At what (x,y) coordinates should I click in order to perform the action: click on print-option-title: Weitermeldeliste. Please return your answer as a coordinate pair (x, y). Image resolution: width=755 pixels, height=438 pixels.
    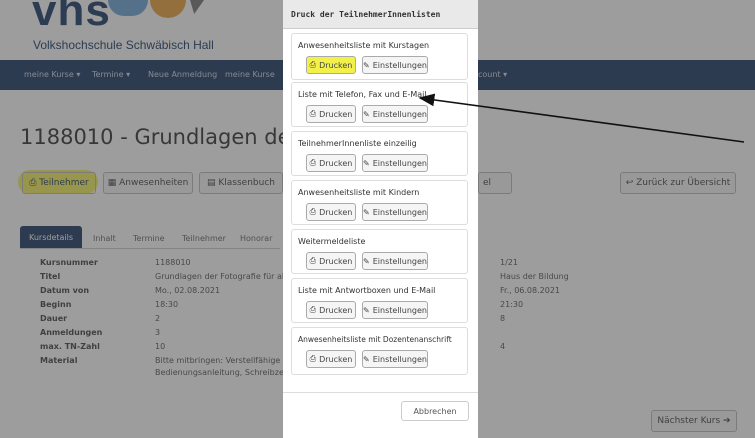
    Looking at the image, I should click on (332, 241).